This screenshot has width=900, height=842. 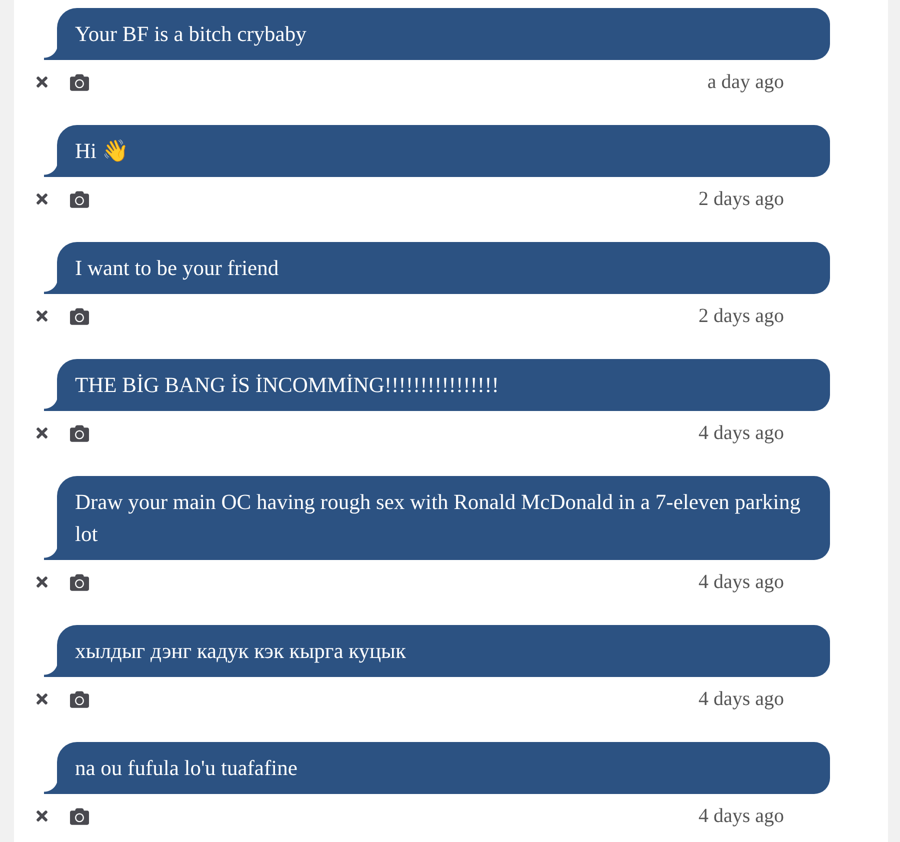 I want to click on message-bubble: na ou fufula lo'u tuafafine, so click(x=437, y=768).